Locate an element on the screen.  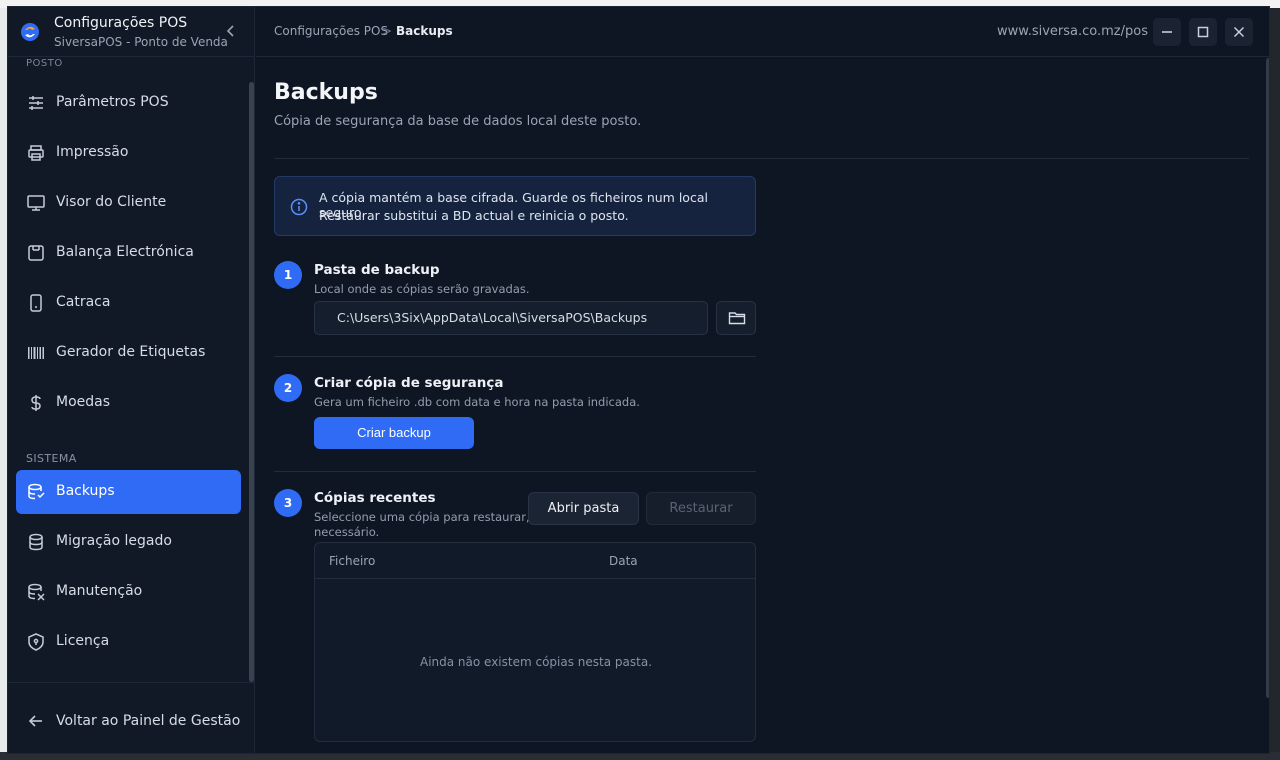
step-title-recent-copies: Cópias recentes is located at coordinates (375, 498).